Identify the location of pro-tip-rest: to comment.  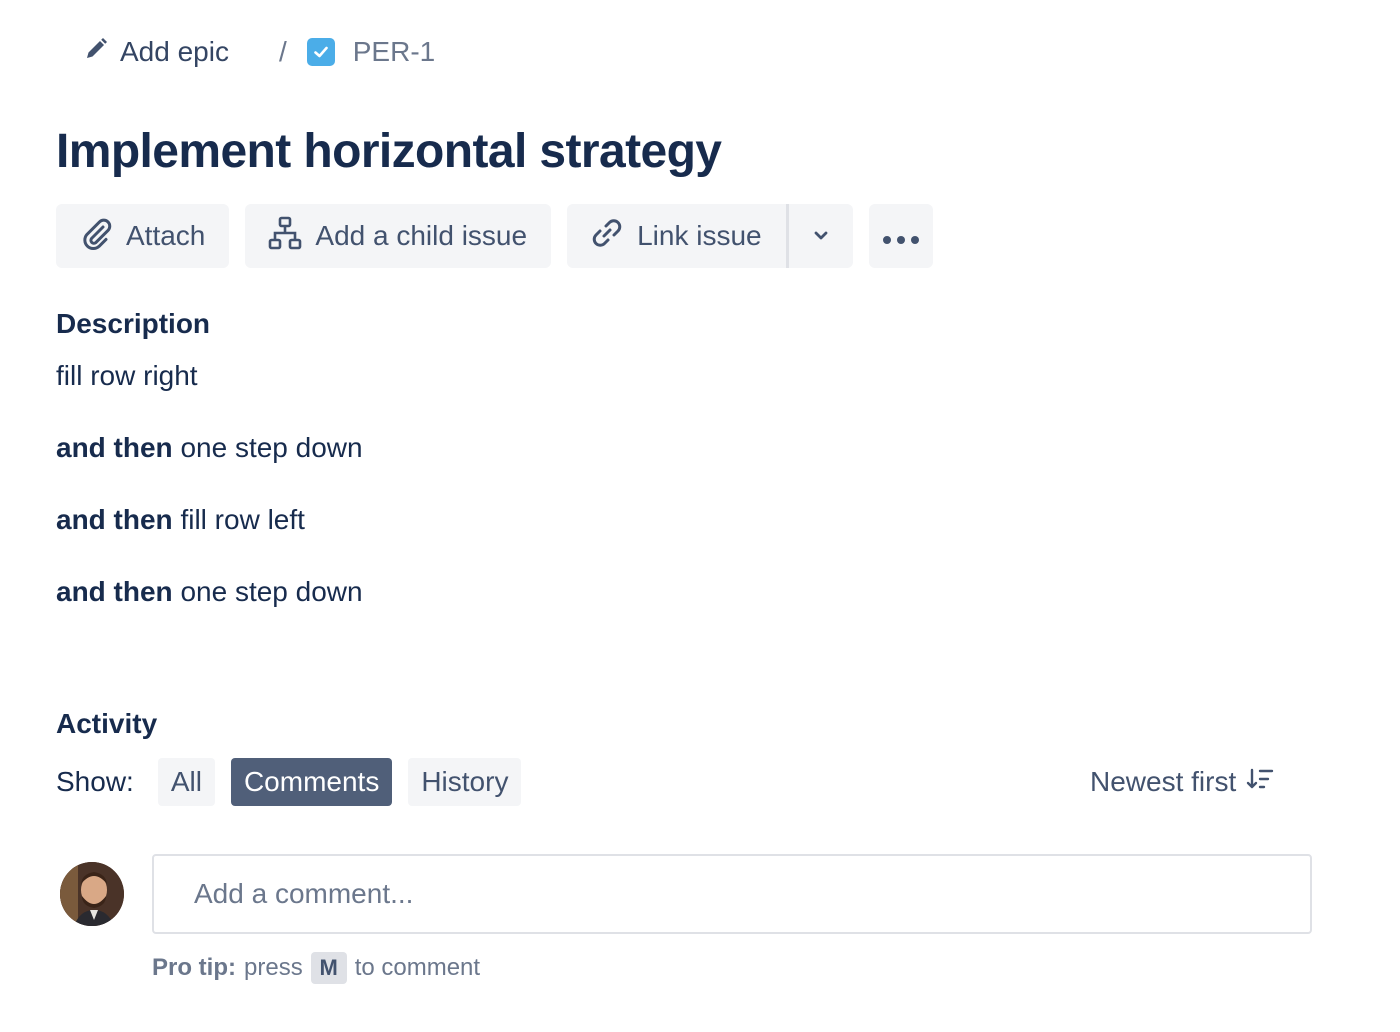
(417, 967).